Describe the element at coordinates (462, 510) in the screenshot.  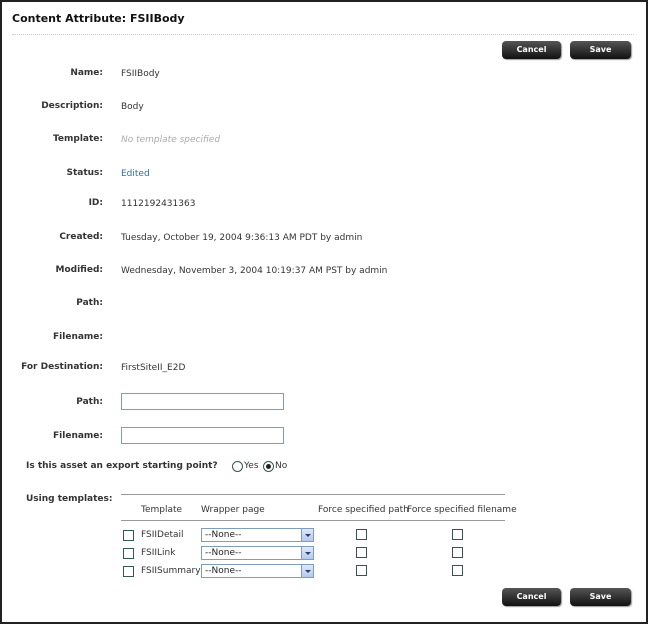
I see `col-force-filename: Force specified filename` at that location.